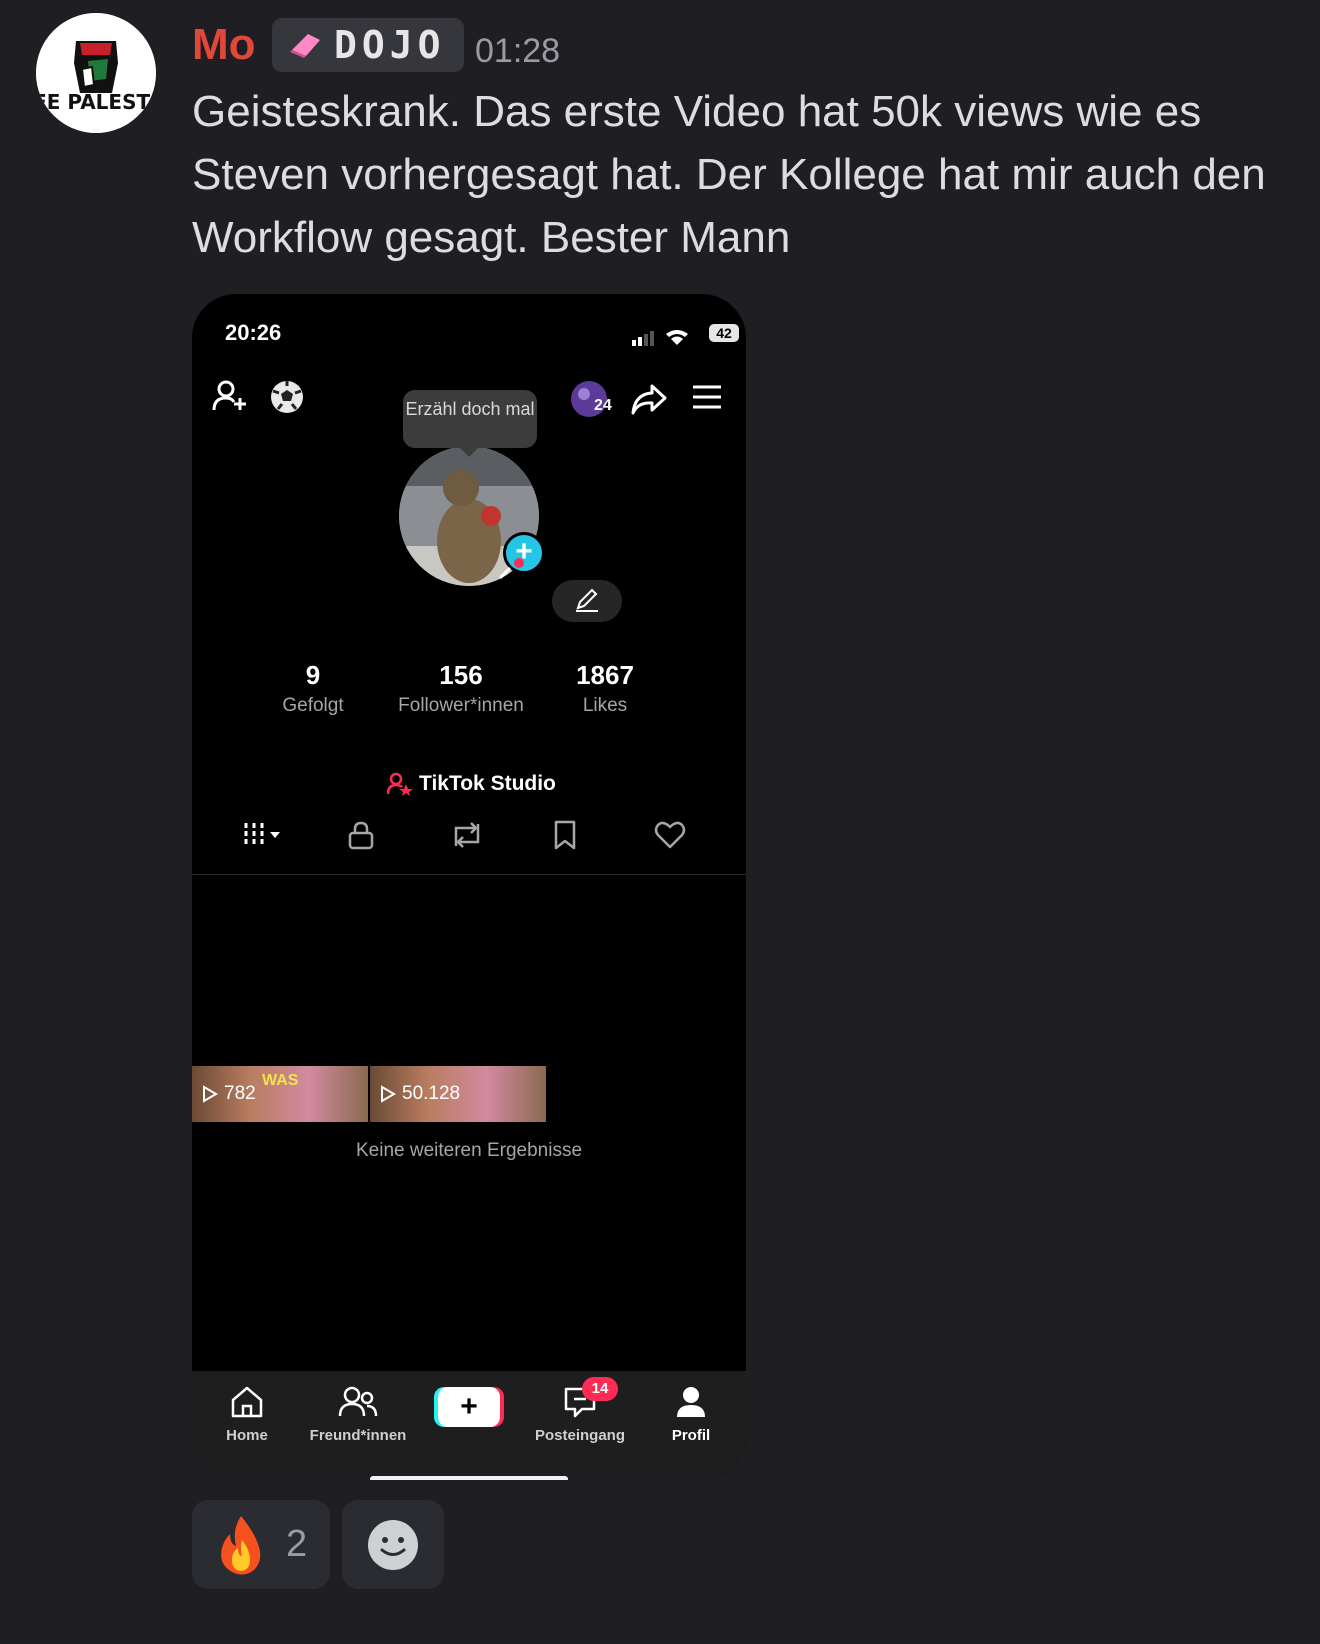 This screenshot has height=1644, width=1320. I want to click on add-reaction-button, so click(393, 1544).